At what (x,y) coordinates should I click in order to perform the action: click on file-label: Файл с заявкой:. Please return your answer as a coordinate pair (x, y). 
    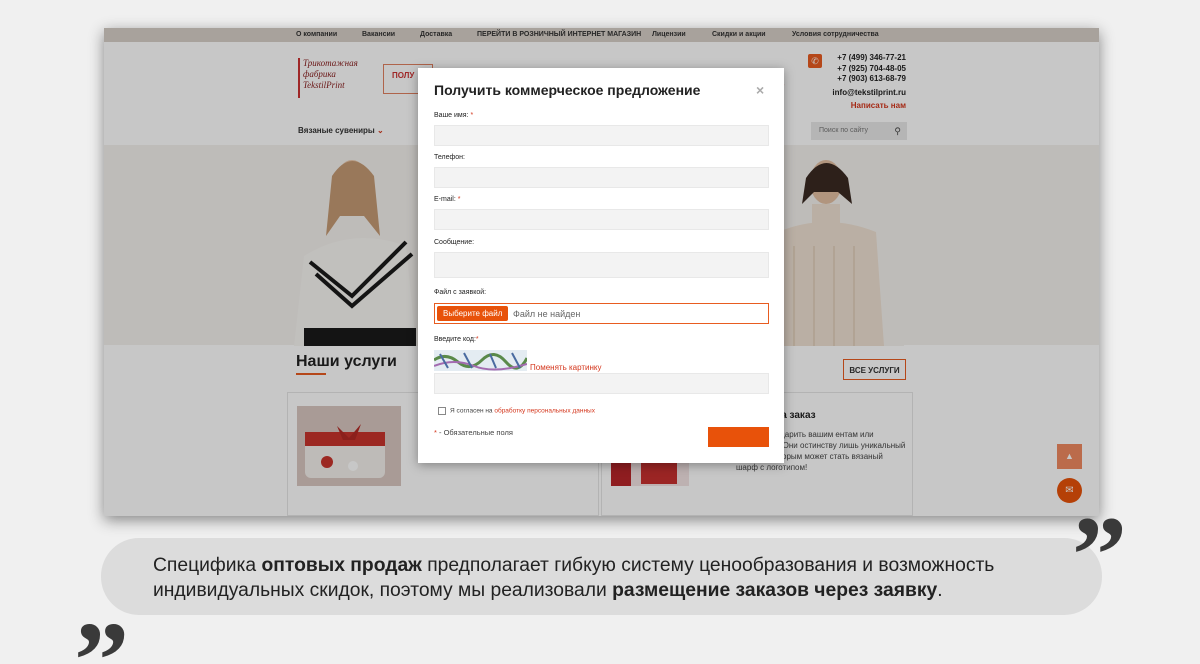
    Looking at the image, I should click on (460, 292).